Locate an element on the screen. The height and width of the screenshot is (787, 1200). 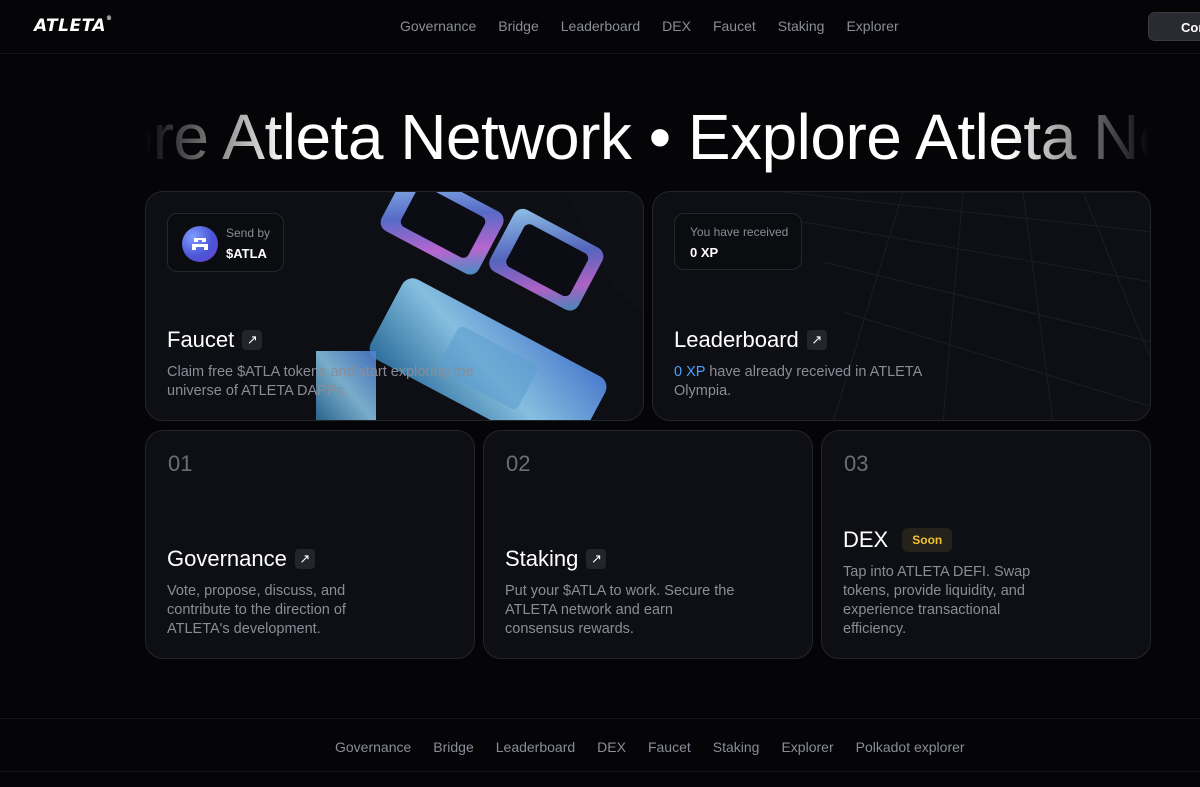
xp-received-label: You have received is located at coordinates (739, 232).